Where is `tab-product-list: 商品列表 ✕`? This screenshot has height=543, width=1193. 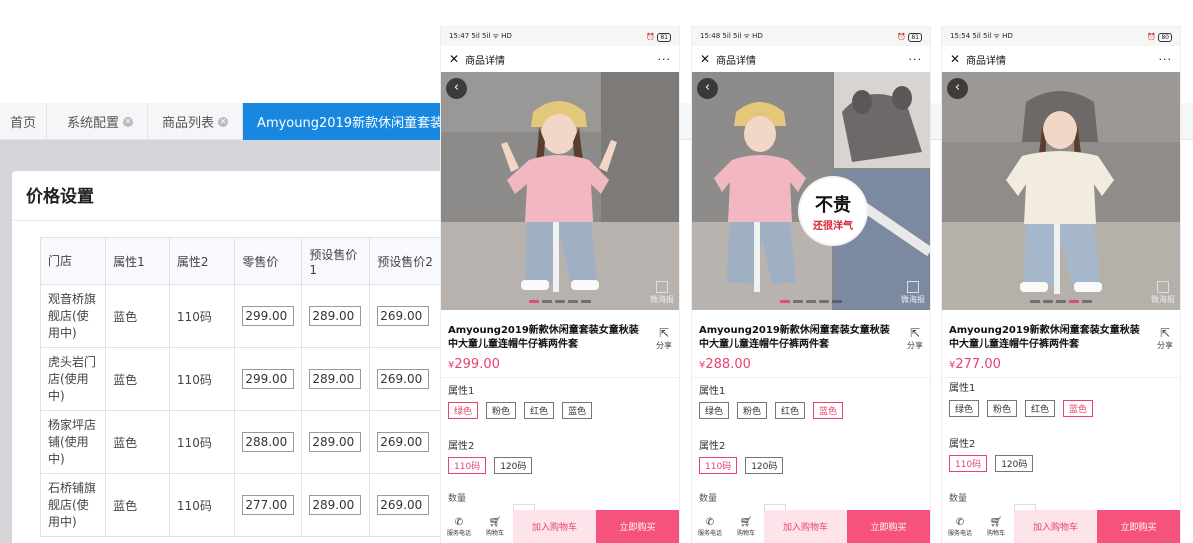
tab-product-list: 商品列表 ✕ is located at coordinates (196, 121).